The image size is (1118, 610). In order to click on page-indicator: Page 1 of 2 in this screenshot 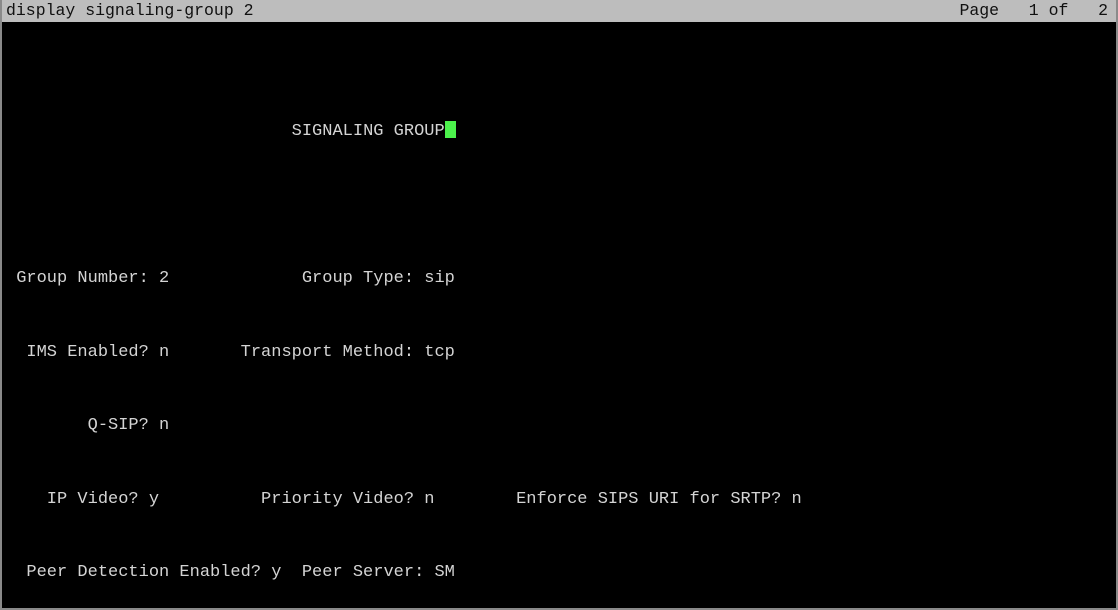, I will do `click(1033, 10)`.